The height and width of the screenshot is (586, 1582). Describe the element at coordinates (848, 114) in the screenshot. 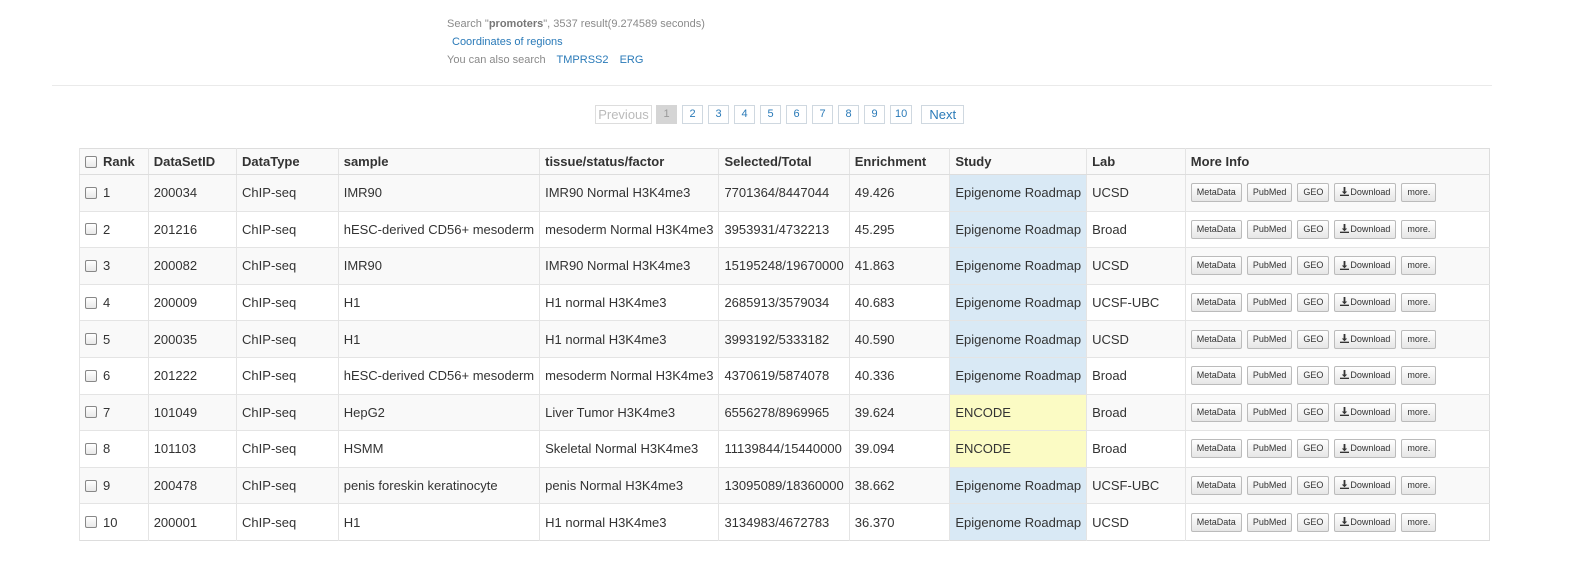

I see `page-button-8: 8` at that location.